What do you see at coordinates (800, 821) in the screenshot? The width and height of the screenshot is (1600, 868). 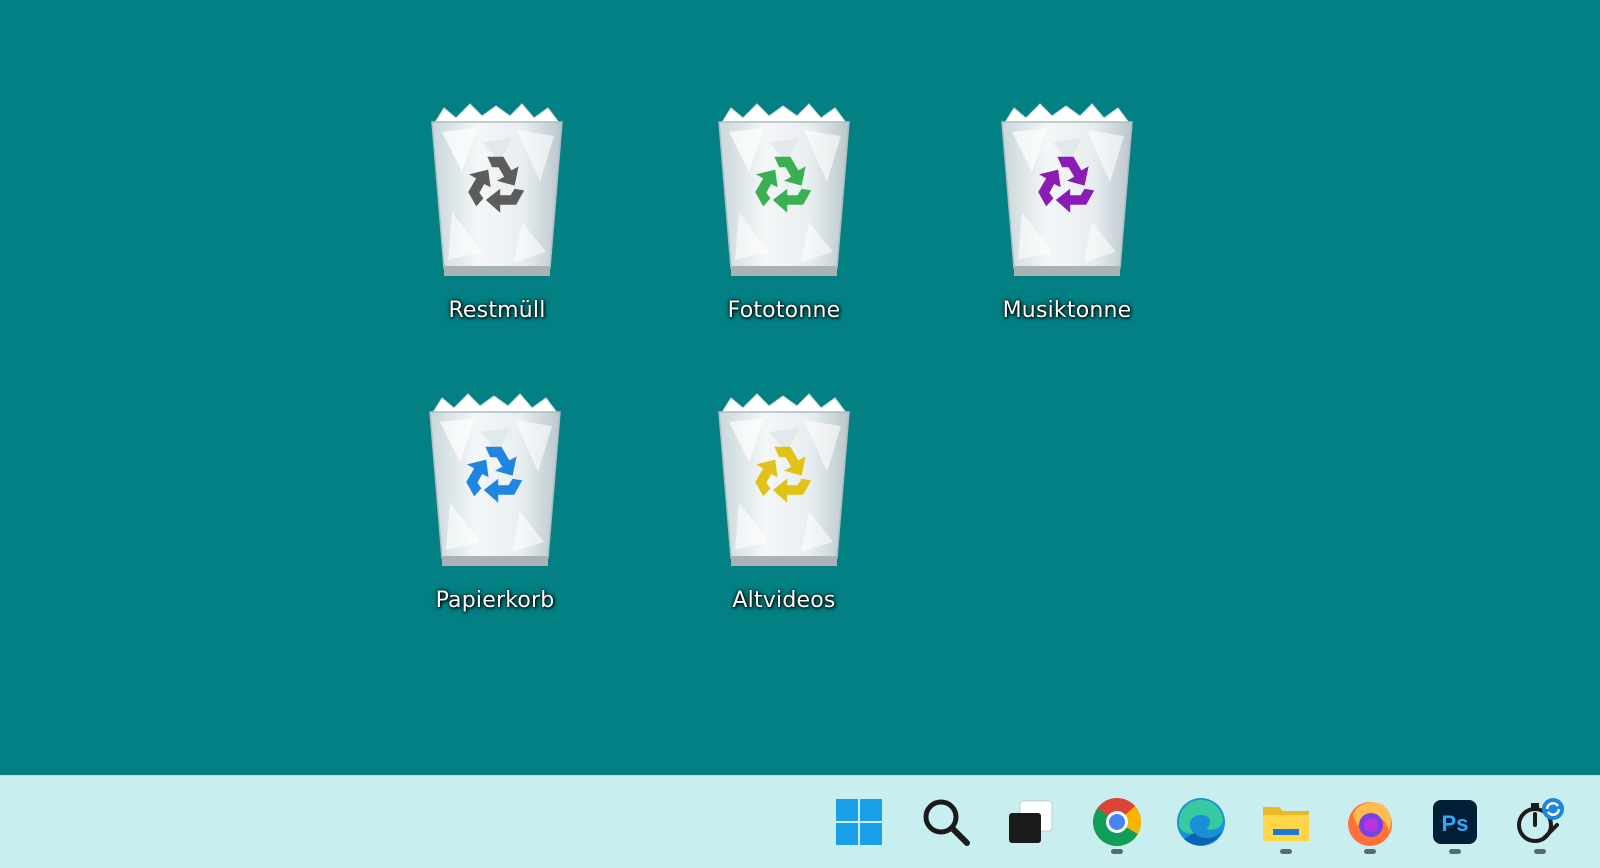 I see `taskbar: Ps` at bounding box center [800, 821].